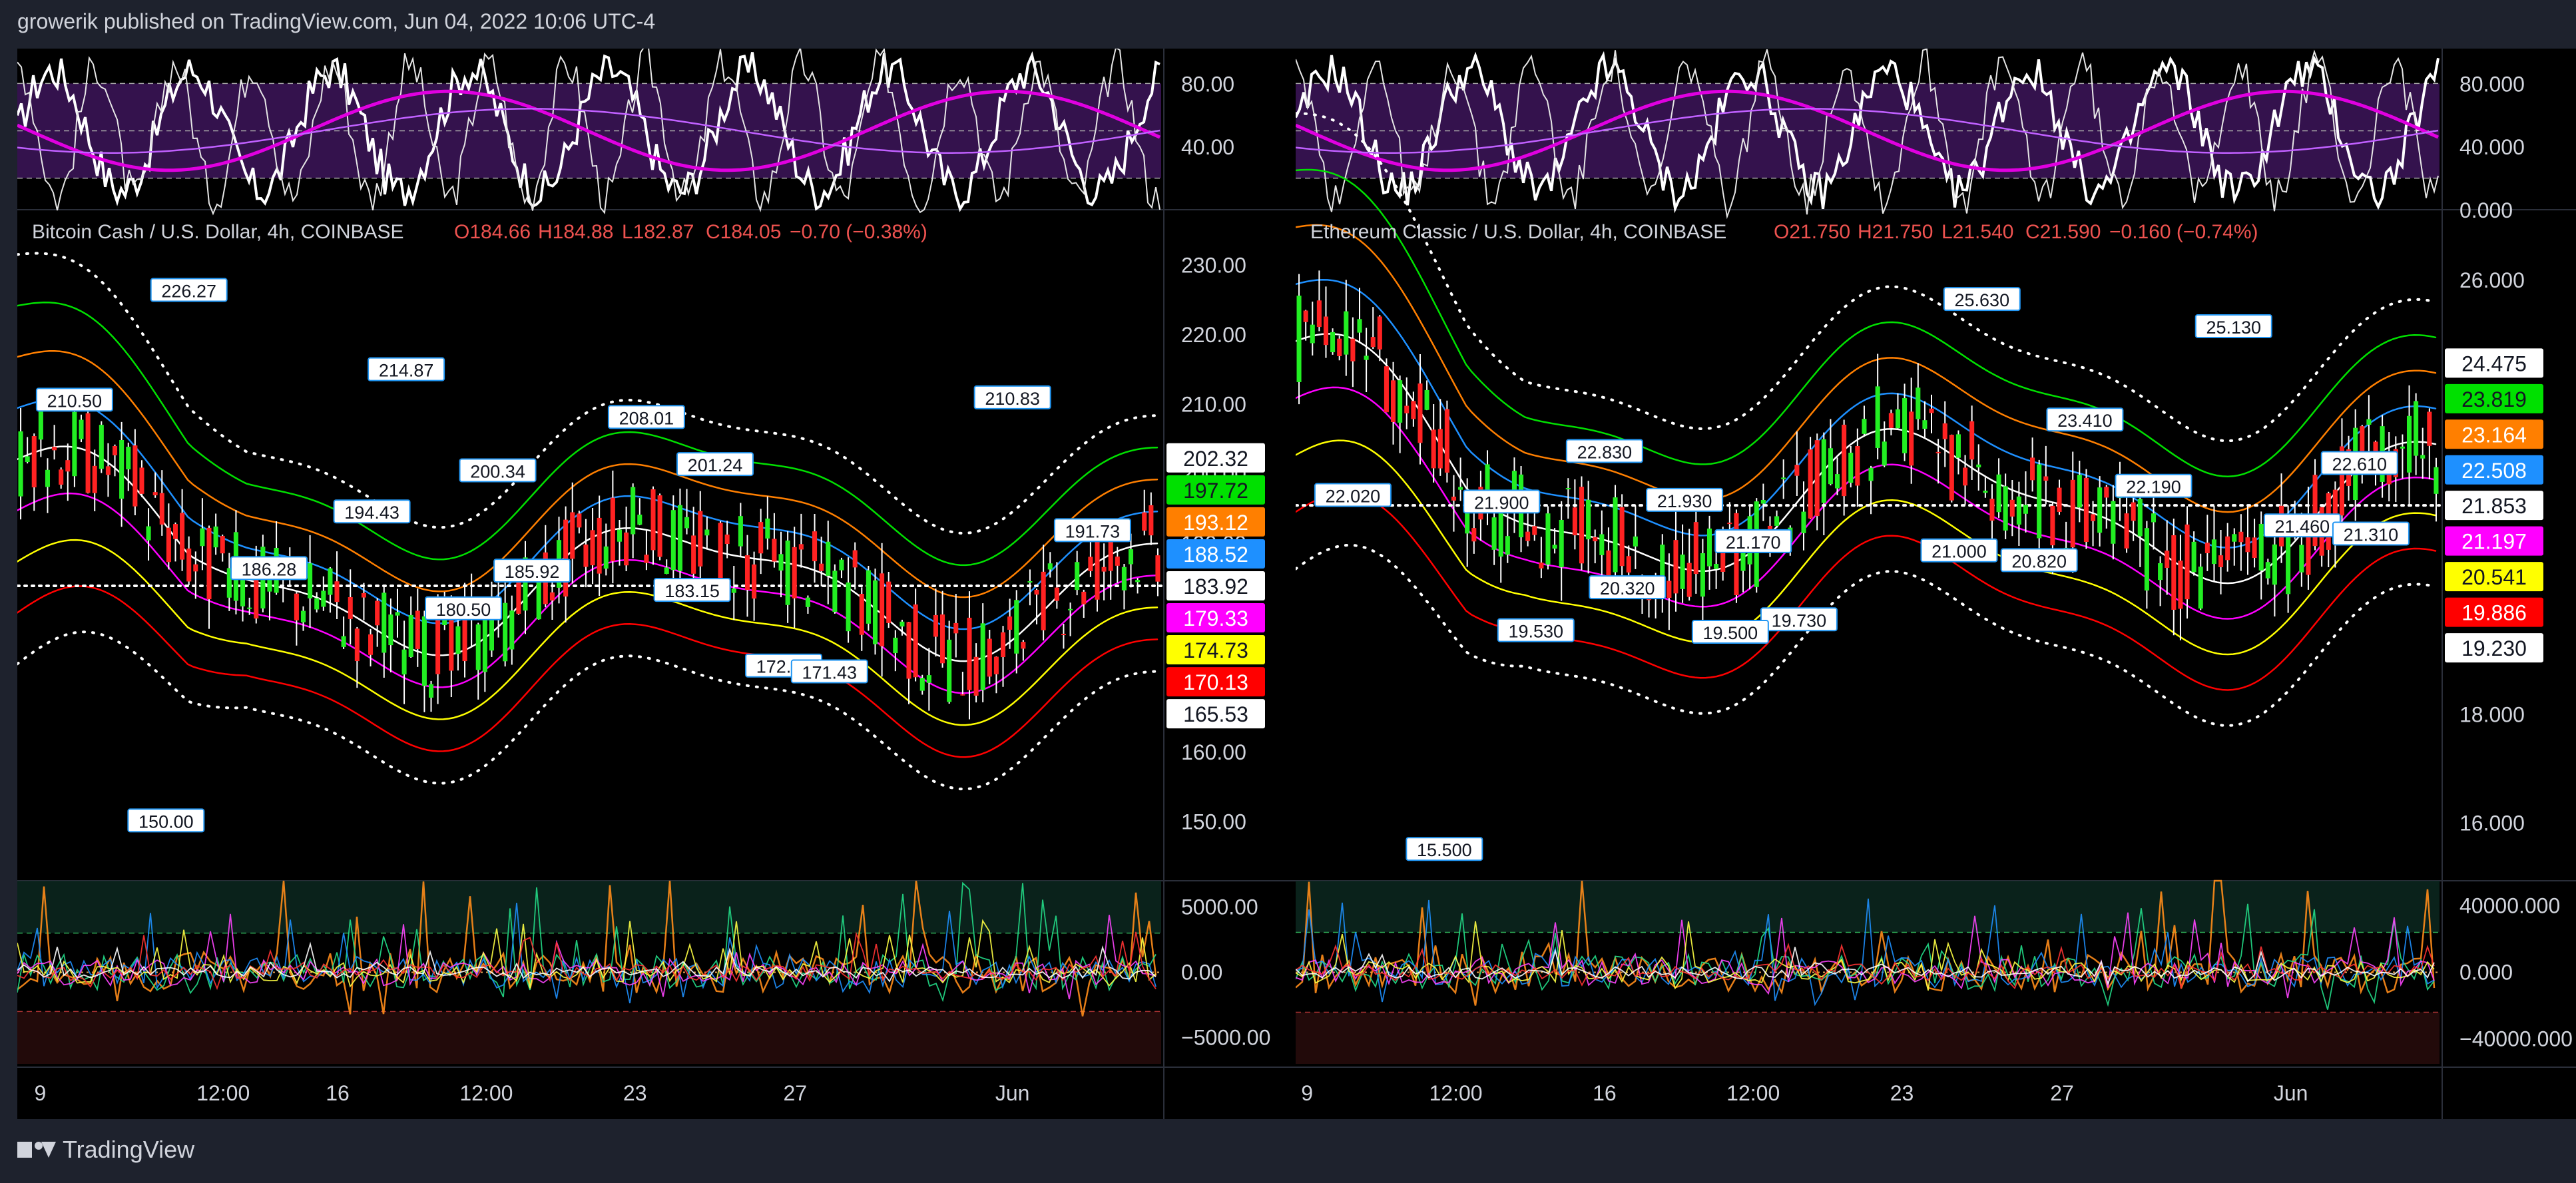 Image resolution: width=2576 pixels, height=1183 pixels. Describe the element at coordinates (270, 569) in the screenshot. I see `annotation-label: 186.28` at that location.